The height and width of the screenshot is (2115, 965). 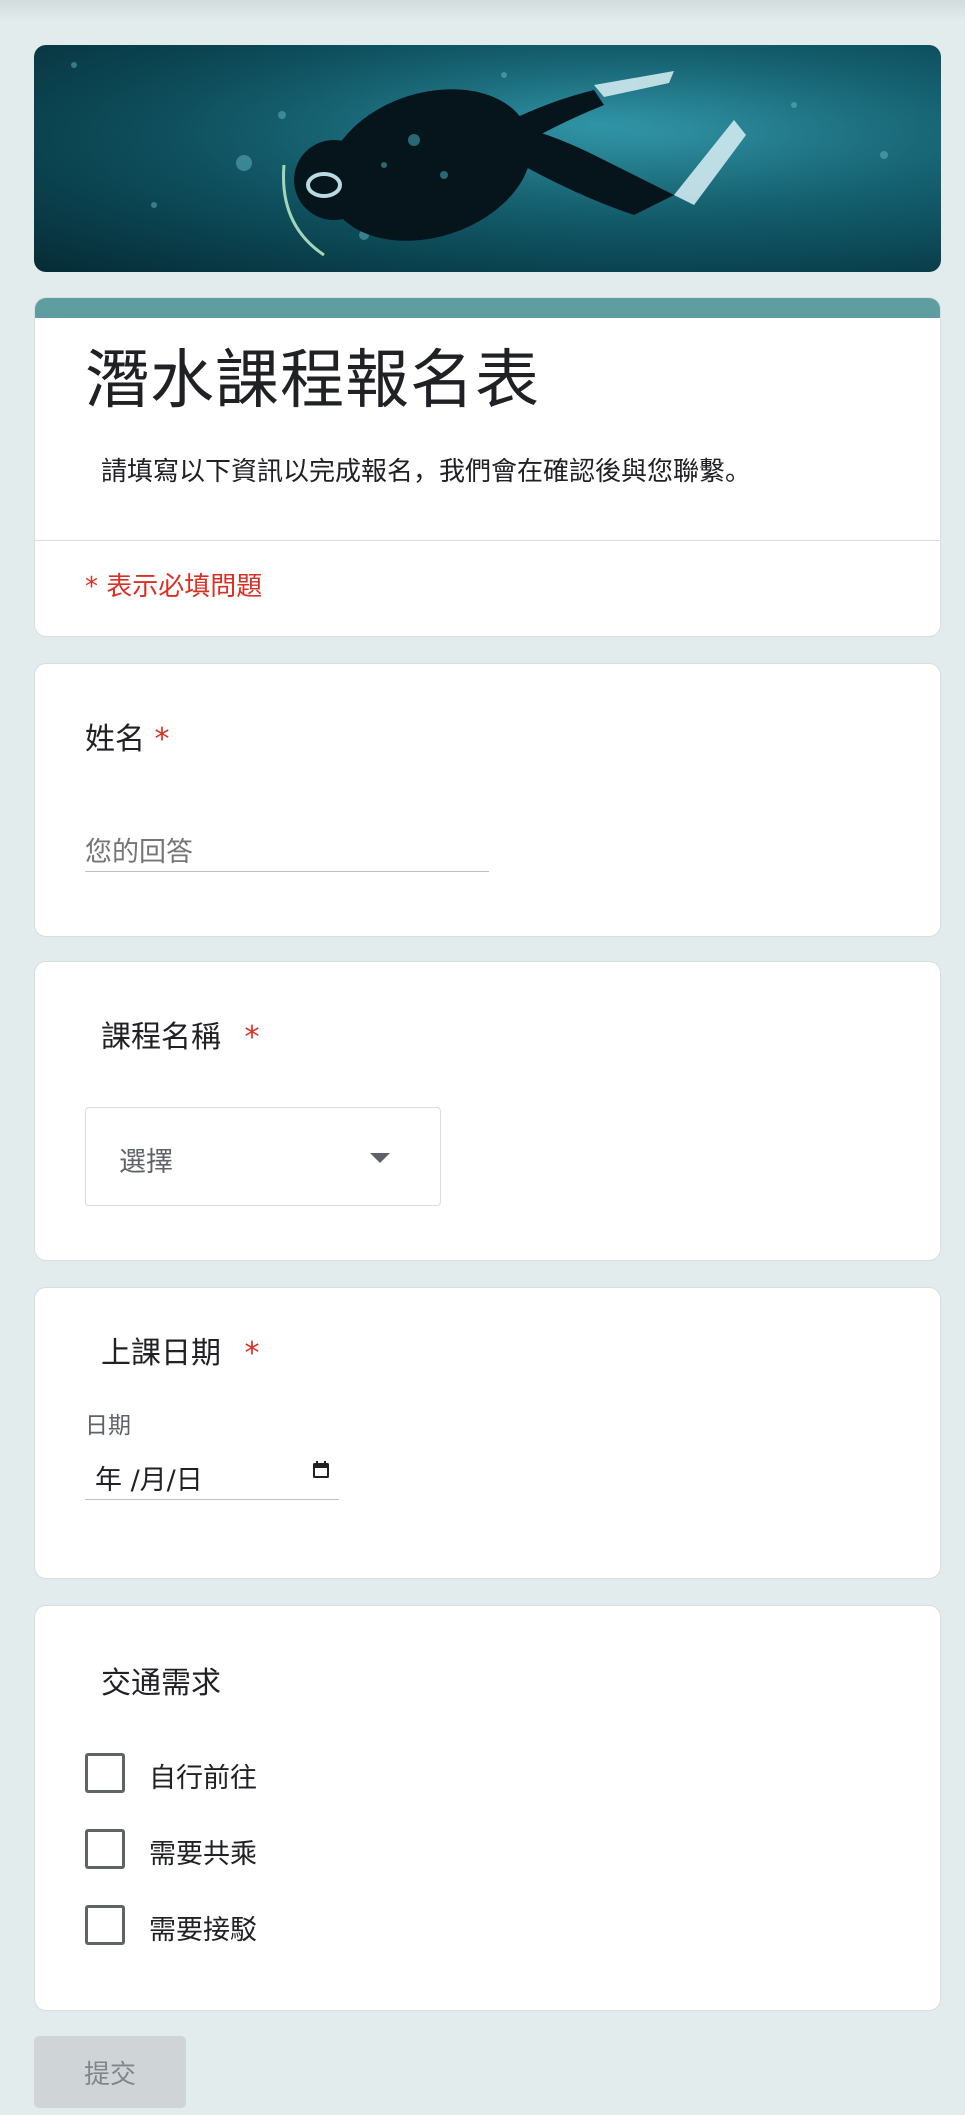 I want to click on question-card-name: 姓名 *, so click(x=487, y=800).